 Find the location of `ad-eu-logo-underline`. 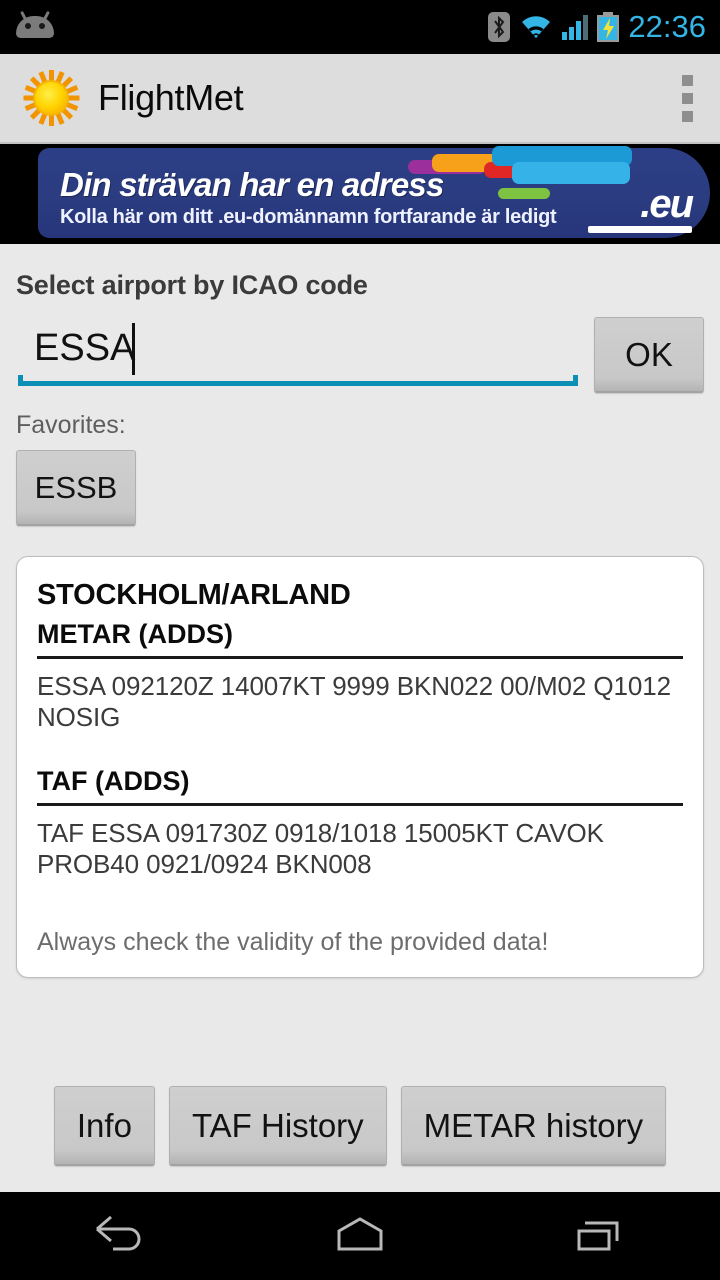

ad-eu-logo-underline is located at coordinates (640, 229).